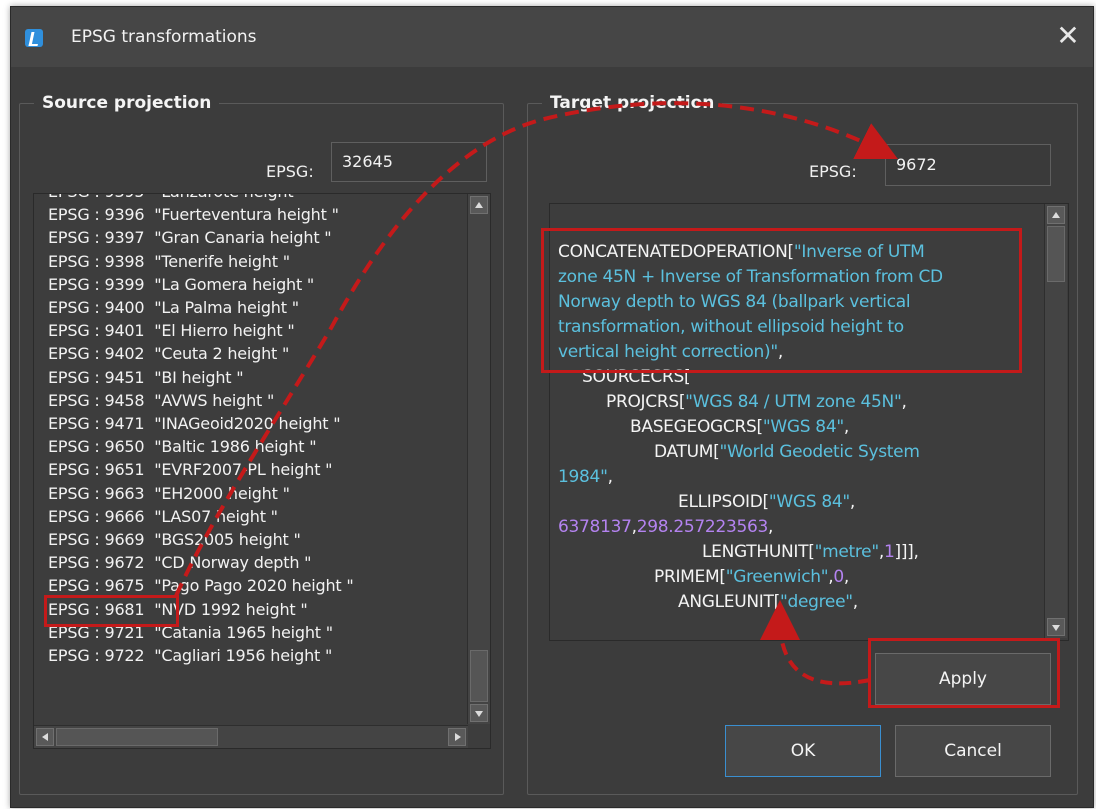 This screenshot has height=809, width=1096. Describe the element at coordinates (224, 331) in the screenshot. I see `projection-name: "El Hierro height "` at that location.